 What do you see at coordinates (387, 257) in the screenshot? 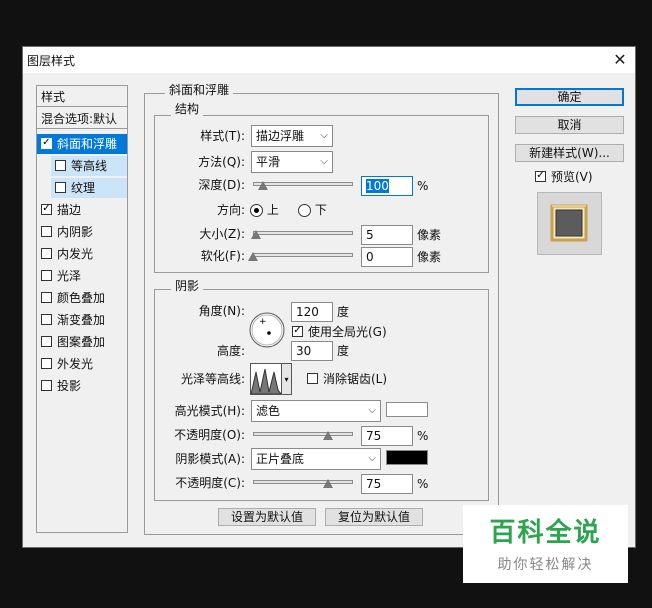
I see `soften-input: 0` at bounding box center [387, 257].